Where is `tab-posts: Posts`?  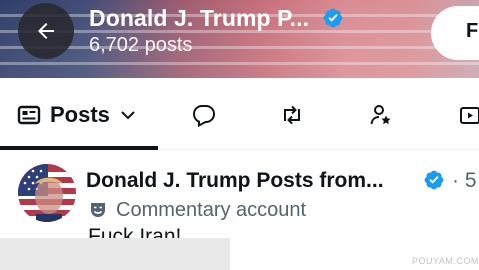 tab-posts: Posts is located at coordinates (77, 115).